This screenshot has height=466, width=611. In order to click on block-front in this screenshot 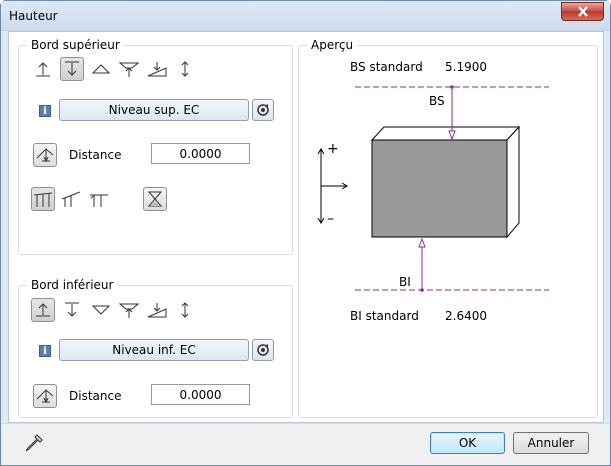, I will do `click(439, 188)`.